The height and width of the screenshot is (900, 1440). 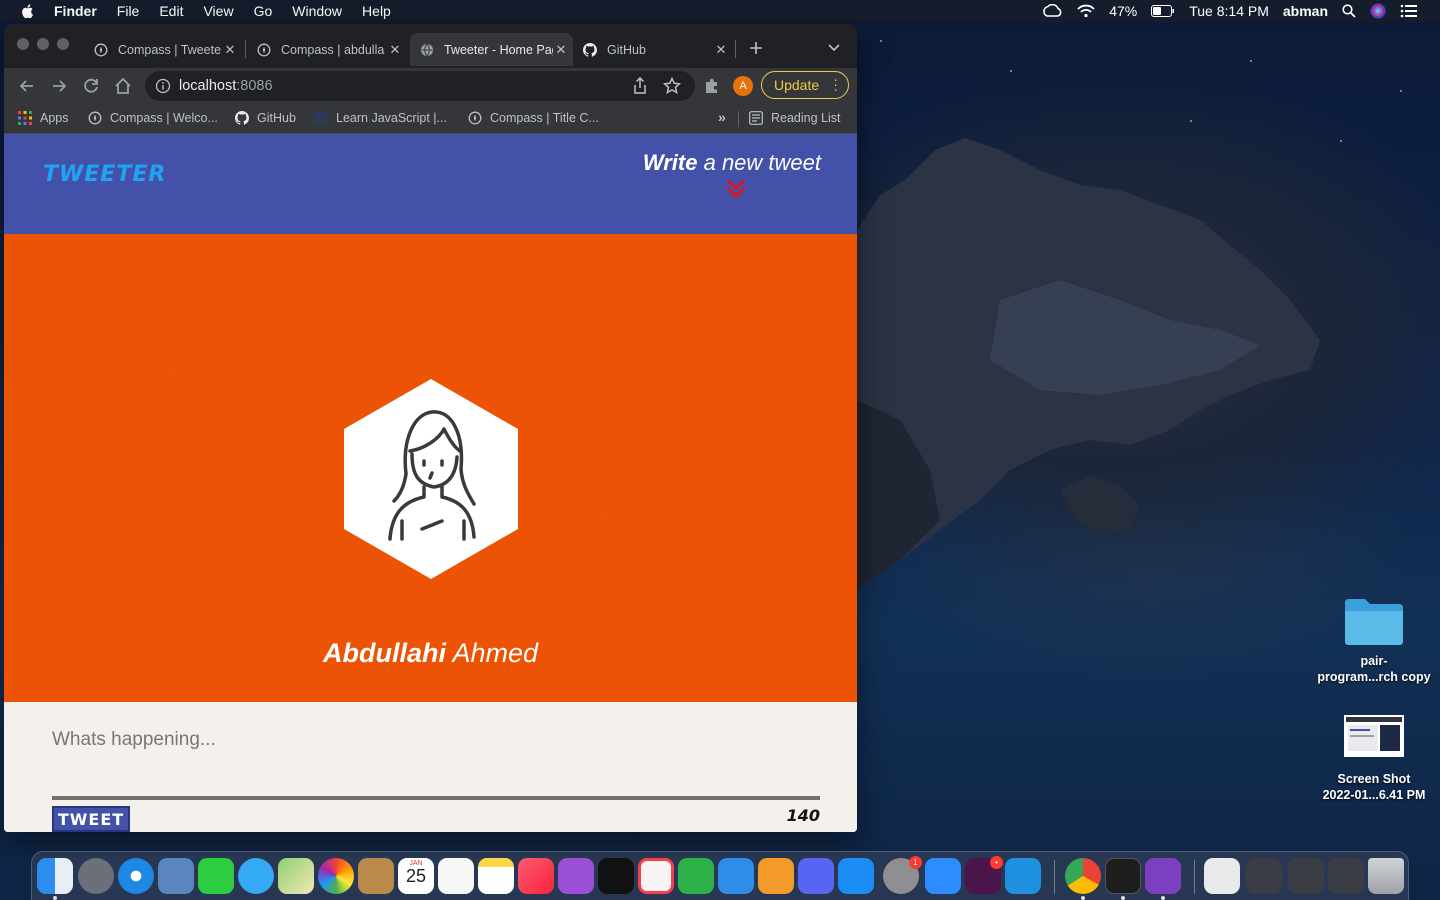 I want to click on menu-help: Help, so click(x=376, y=11).